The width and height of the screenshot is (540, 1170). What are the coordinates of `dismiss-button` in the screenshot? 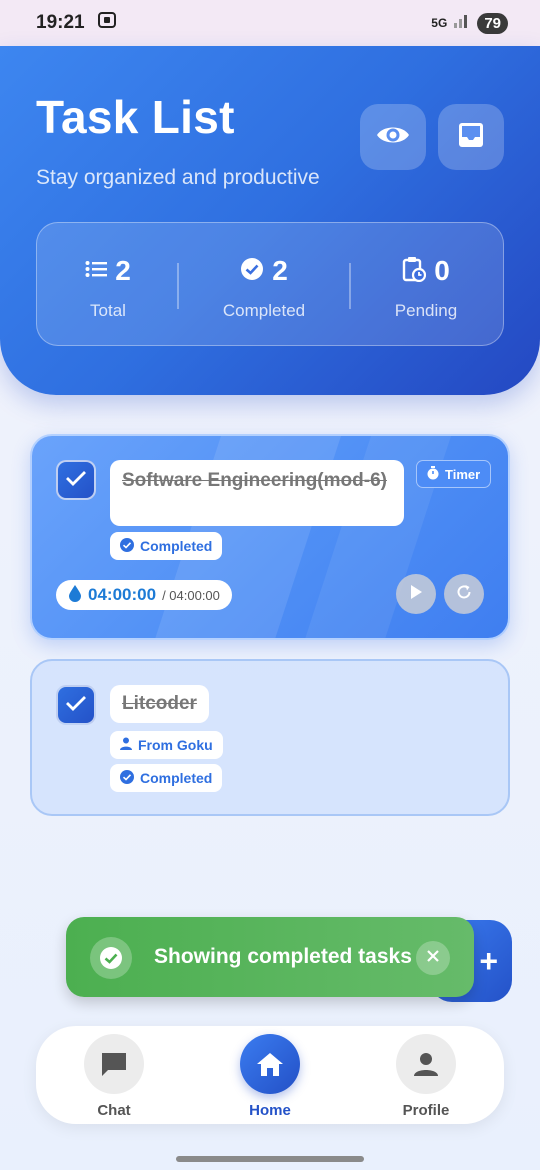 It's located at (433, 958).